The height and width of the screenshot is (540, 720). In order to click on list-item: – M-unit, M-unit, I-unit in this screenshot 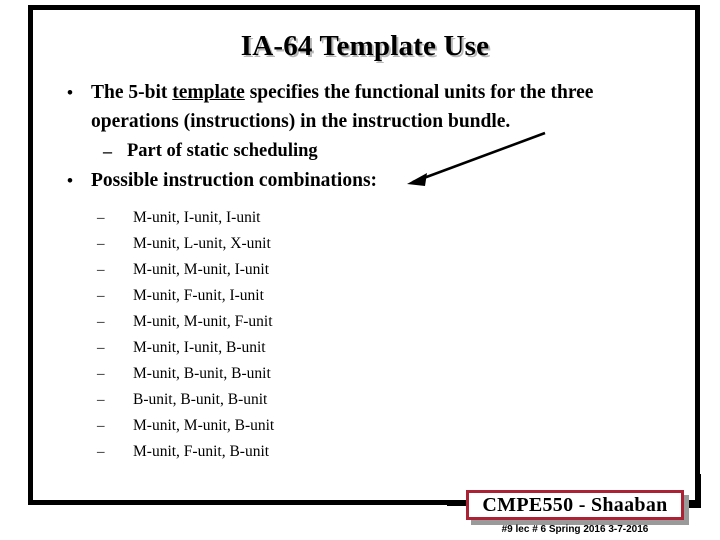, I will do `click(255, 270)`.